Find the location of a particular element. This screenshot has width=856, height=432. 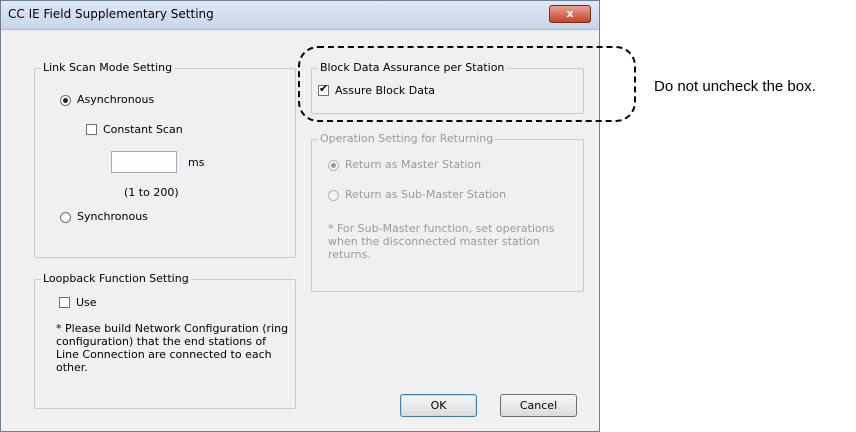

close-icon: x is located at coordinates (570, 13).